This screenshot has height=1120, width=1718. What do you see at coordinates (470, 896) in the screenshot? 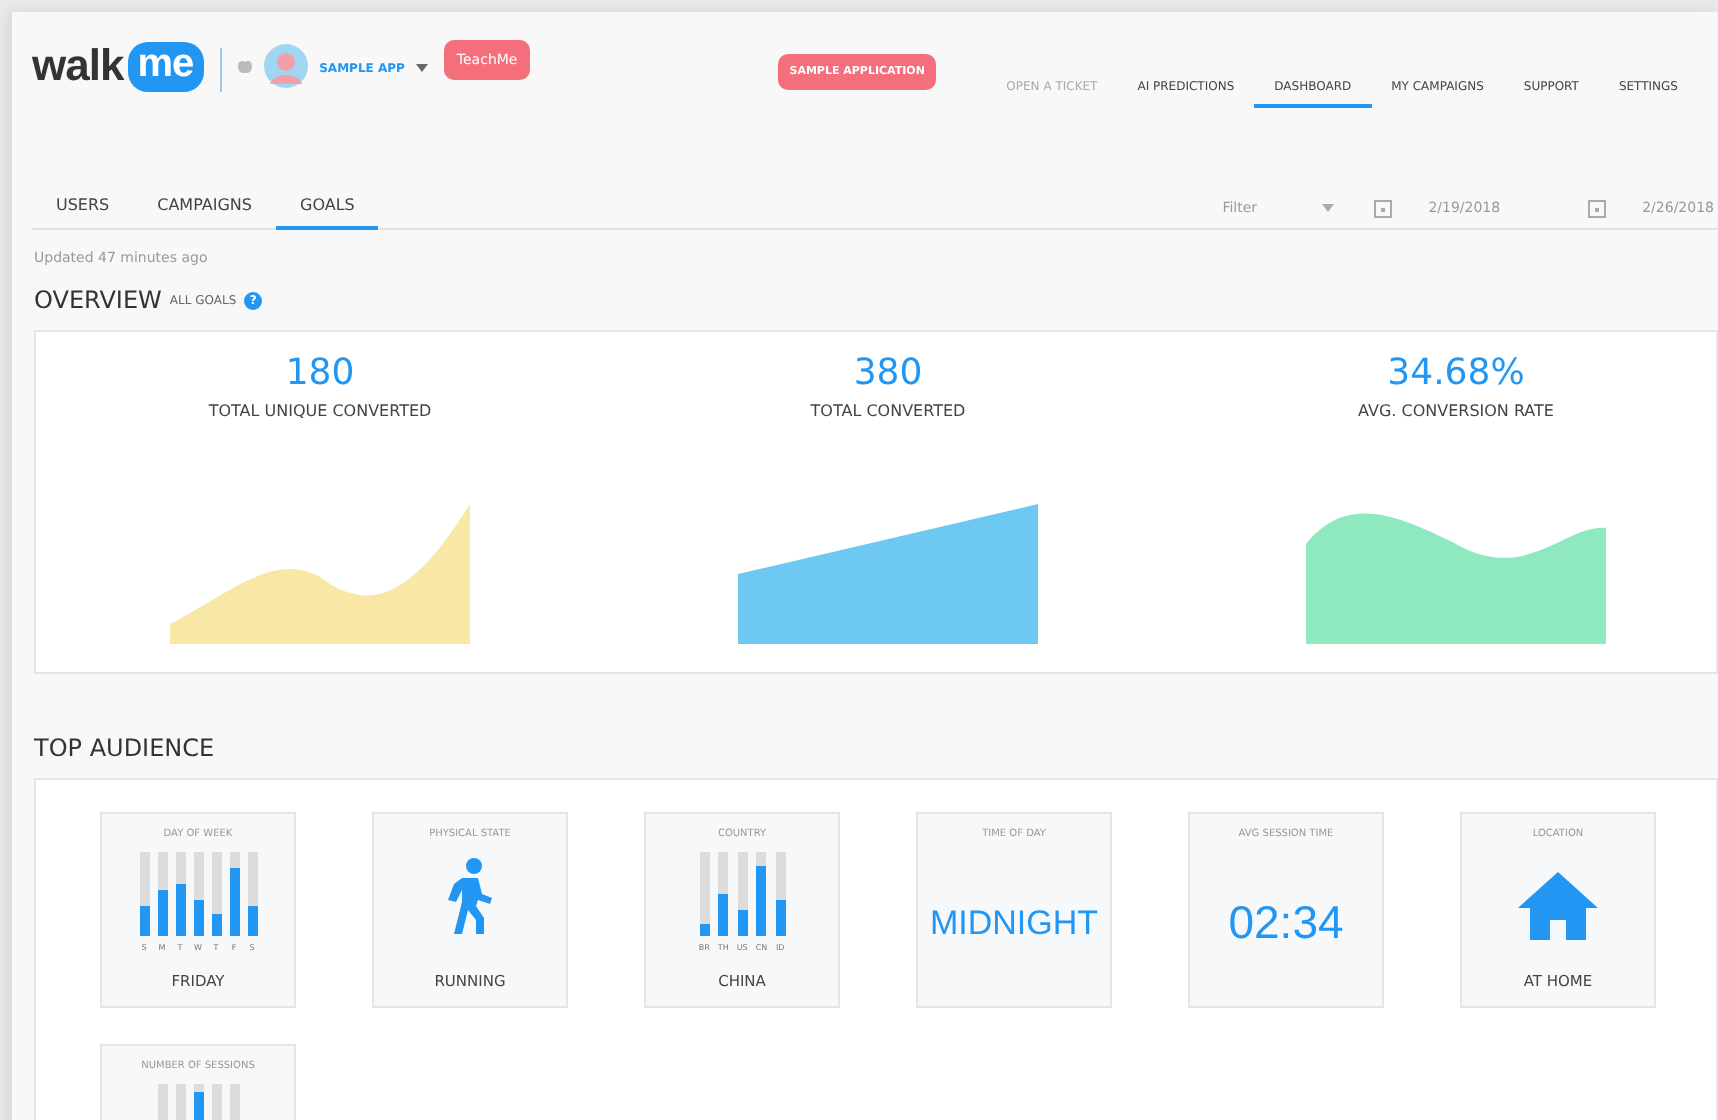
I see `walking-person-icon` at bounding box center [470, 896].